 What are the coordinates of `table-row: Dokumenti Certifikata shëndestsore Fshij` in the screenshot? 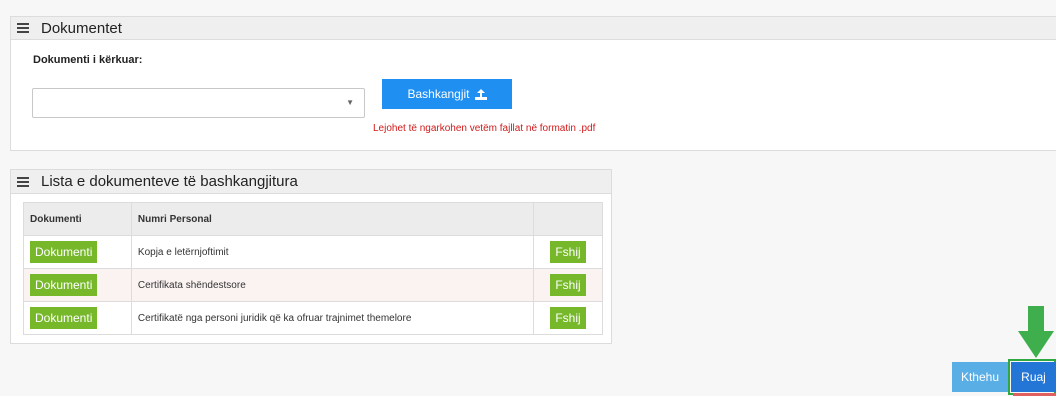 It's located at (313, 285).